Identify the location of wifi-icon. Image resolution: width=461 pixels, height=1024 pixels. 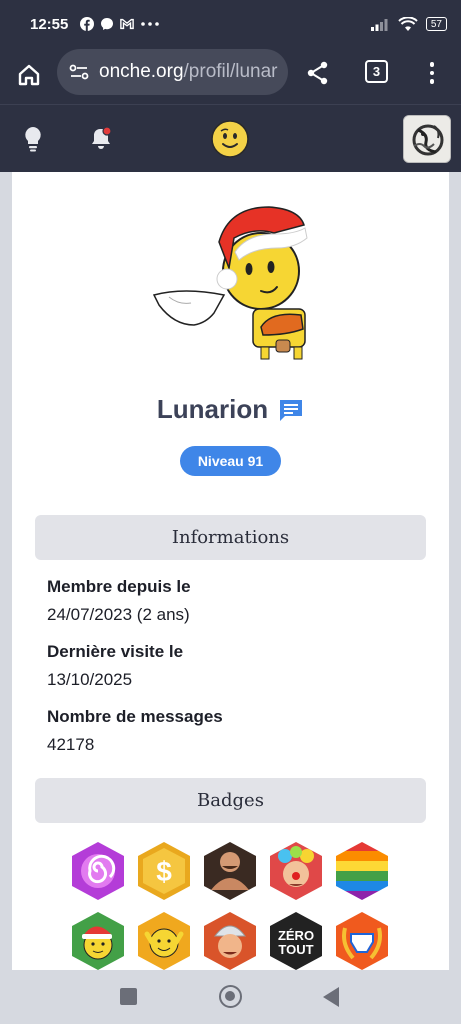
(408, 23).